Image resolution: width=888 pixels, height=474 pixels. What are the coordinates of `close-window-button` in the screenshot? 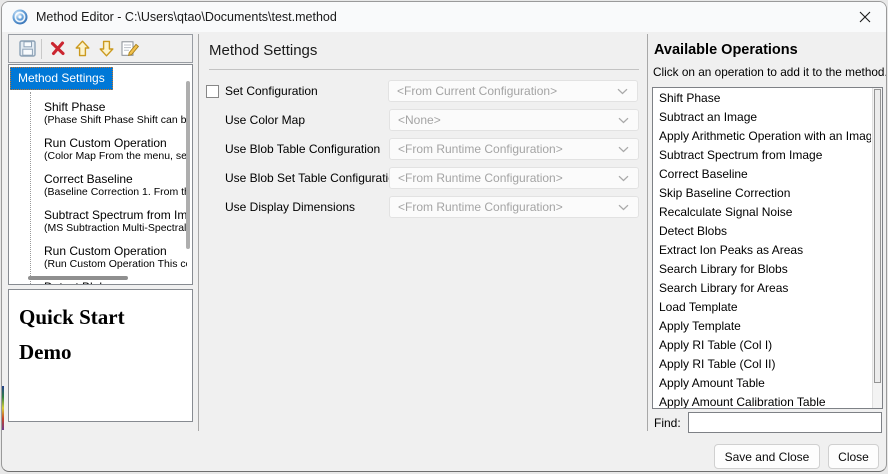 It's located at (865, 17).